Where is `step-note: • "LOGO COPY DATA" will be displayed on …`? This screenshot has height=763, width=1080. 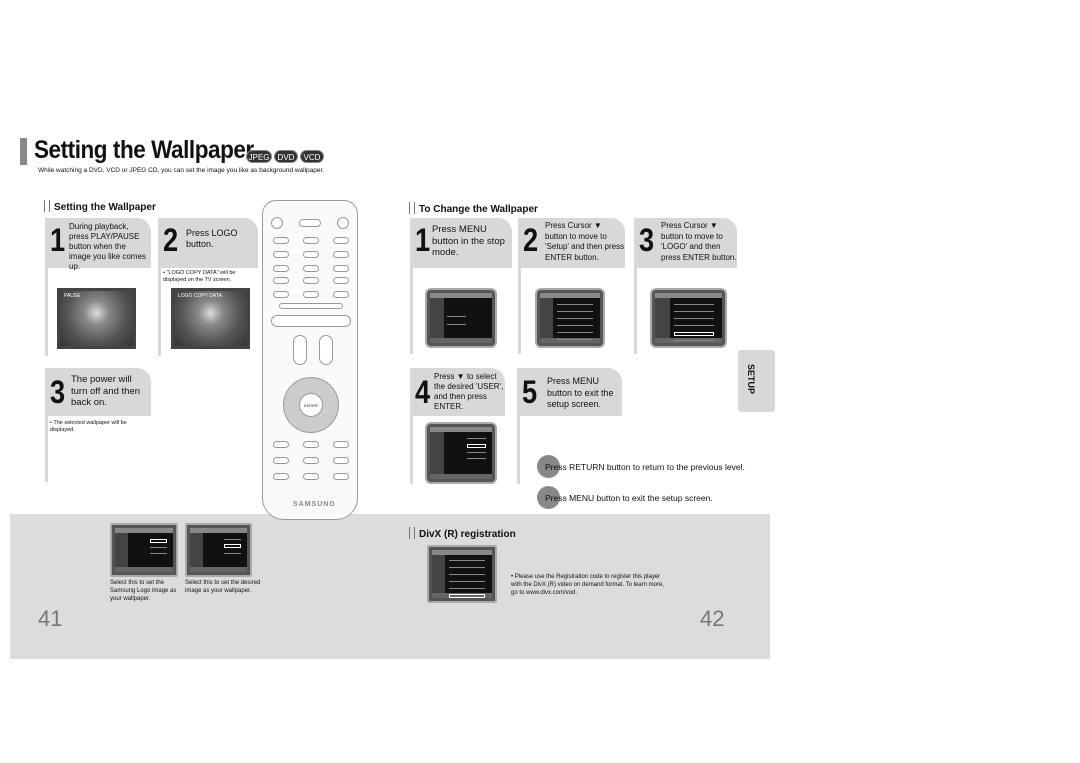
step-note: • "LOGO COPY DATA" will be displayed on … is located at coordinates (199, 276).